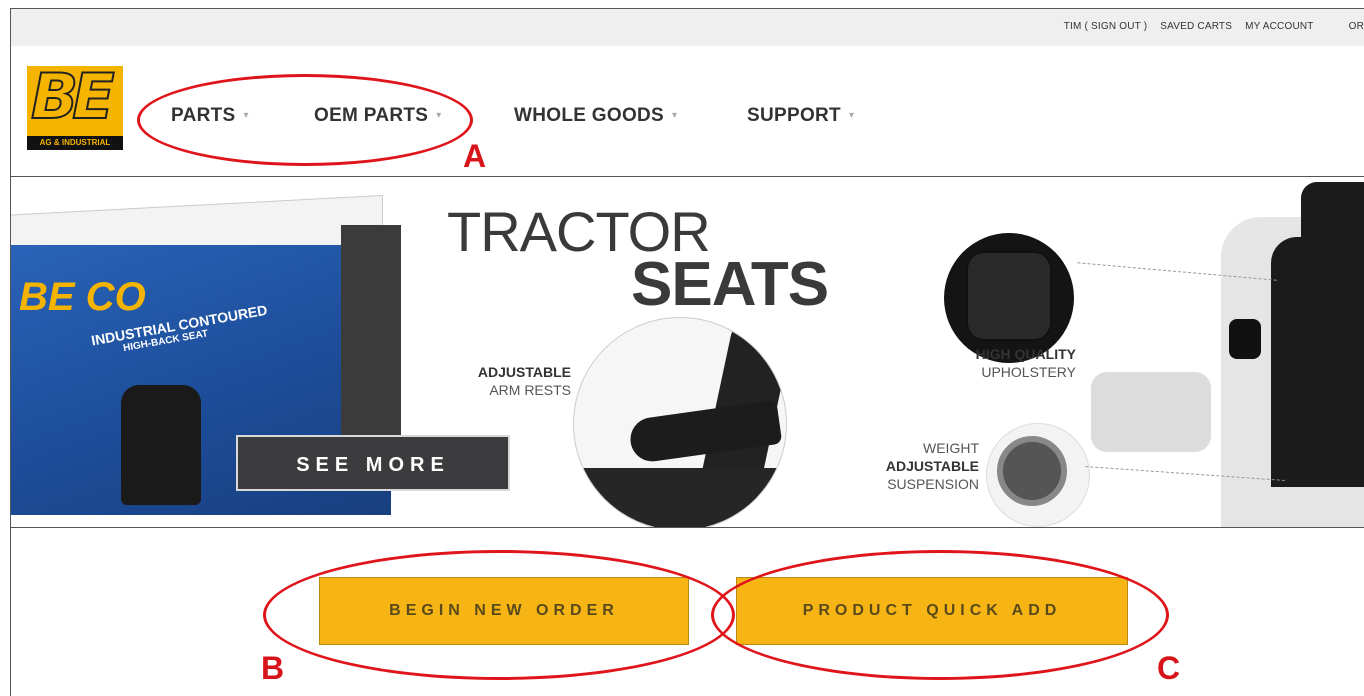 The image size is (1364, 696). Describe the element at coordinates (273, 668) in the screenshot. I see `annotation-label-b: B` at that location.